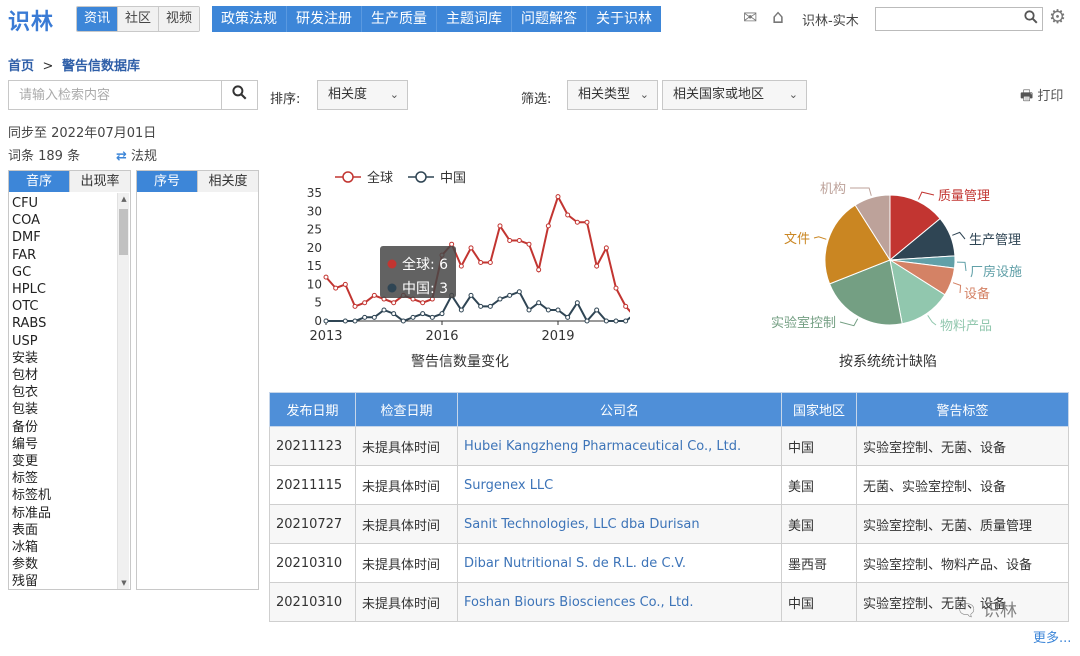 The width and height of the screenshot is (1080, 656). What do you see at coordinates (31, 20) in the screenshot?
I see `site-logo: 识林` at bounding box center [31, 20].